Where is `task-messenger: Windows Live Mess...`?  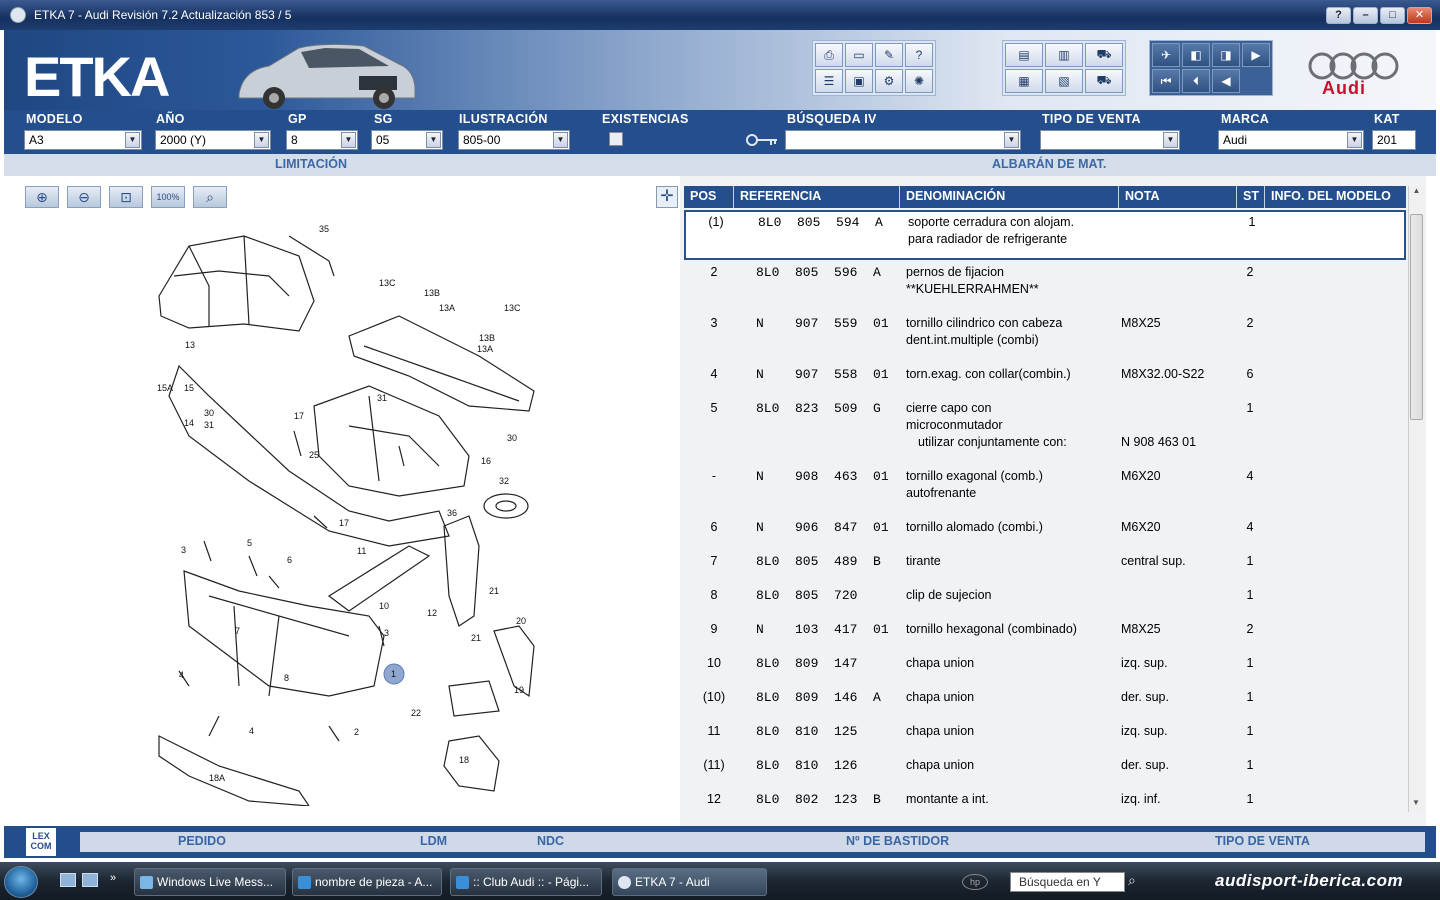
task-messenger: Windows Live Mess... is located at coordinates (210, 882).